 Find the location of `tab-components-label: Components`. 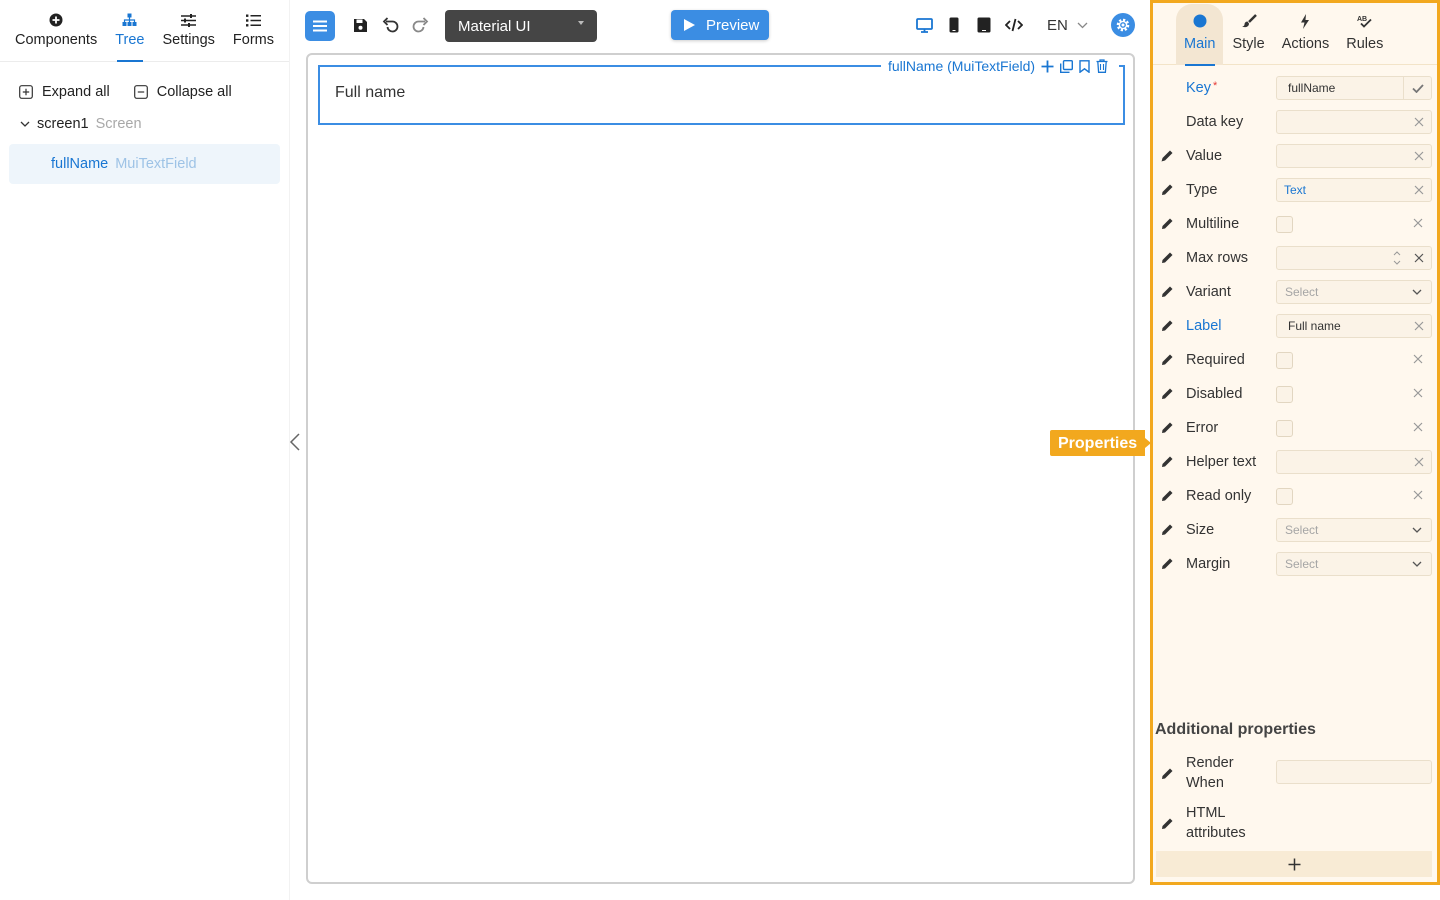

tab-components-label: Components is located at coordinates (56, 40).